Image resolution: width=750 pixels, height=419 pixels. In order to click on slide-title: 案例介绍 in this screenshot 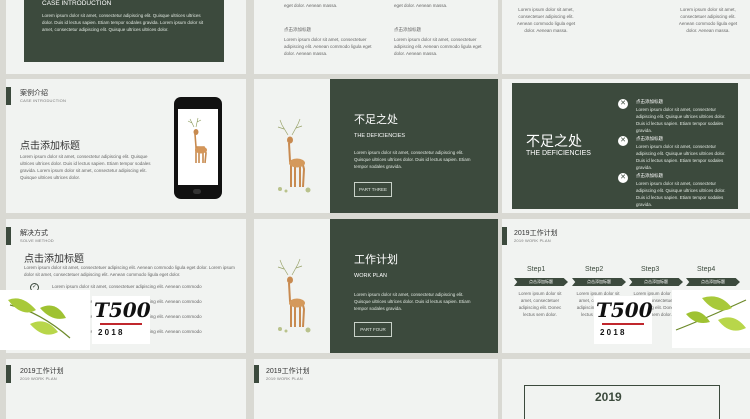, I will do `click(34, 93)`.